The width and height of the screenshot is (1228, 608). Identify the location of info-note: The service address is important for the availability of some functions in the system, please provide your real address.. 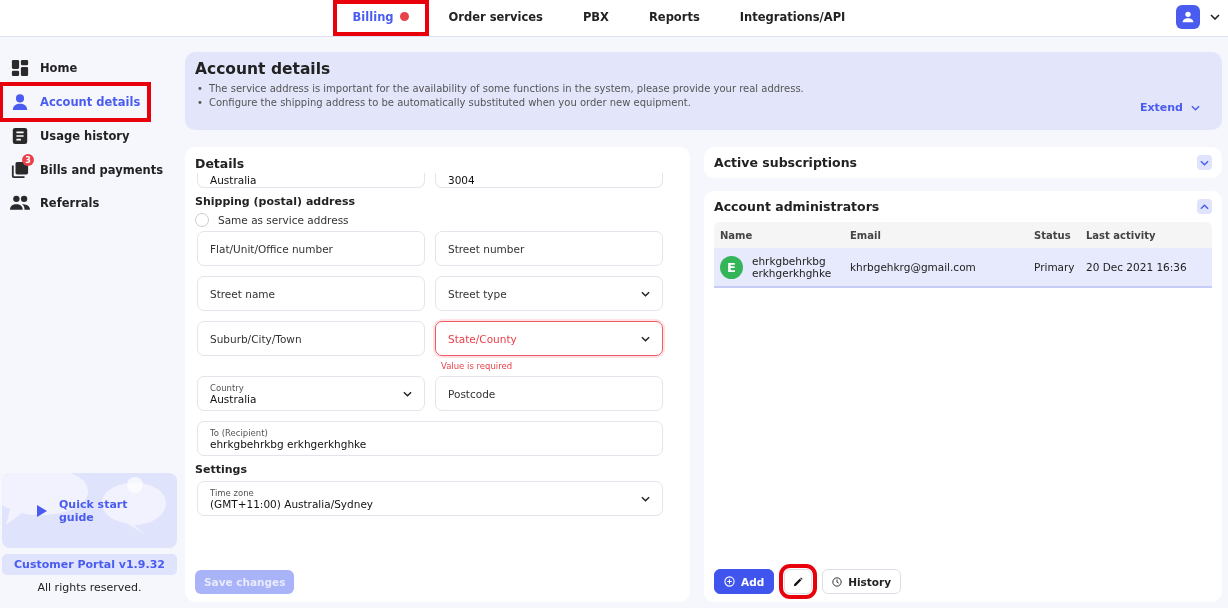
(506, 88).